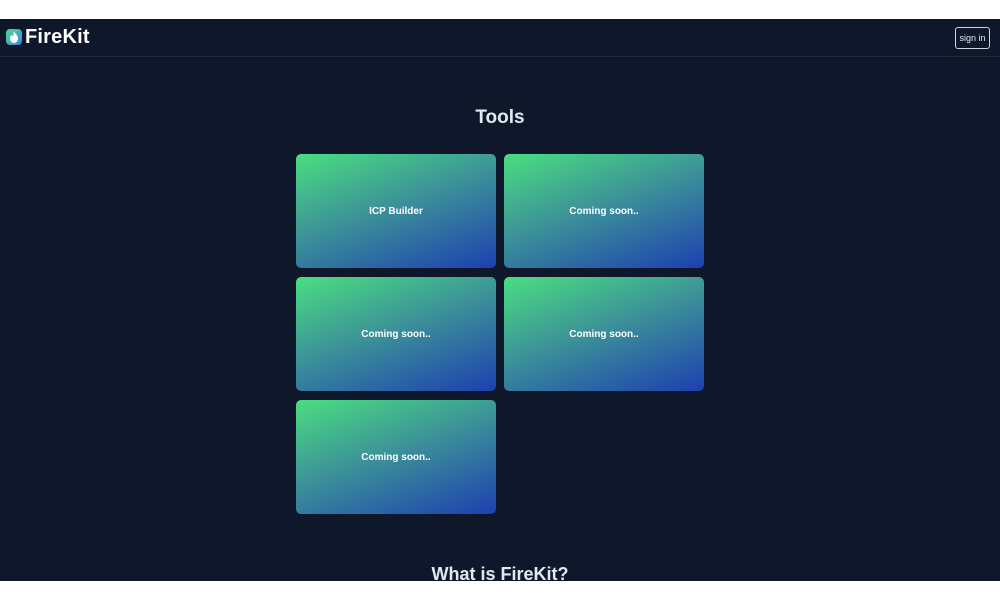 The height and width of the screenshot is (600, 1000). What do you see at coordinates (500, 38) in the screenshot?
I see `top-navbar: FireKit sign in` at bounding box center [500, 38].